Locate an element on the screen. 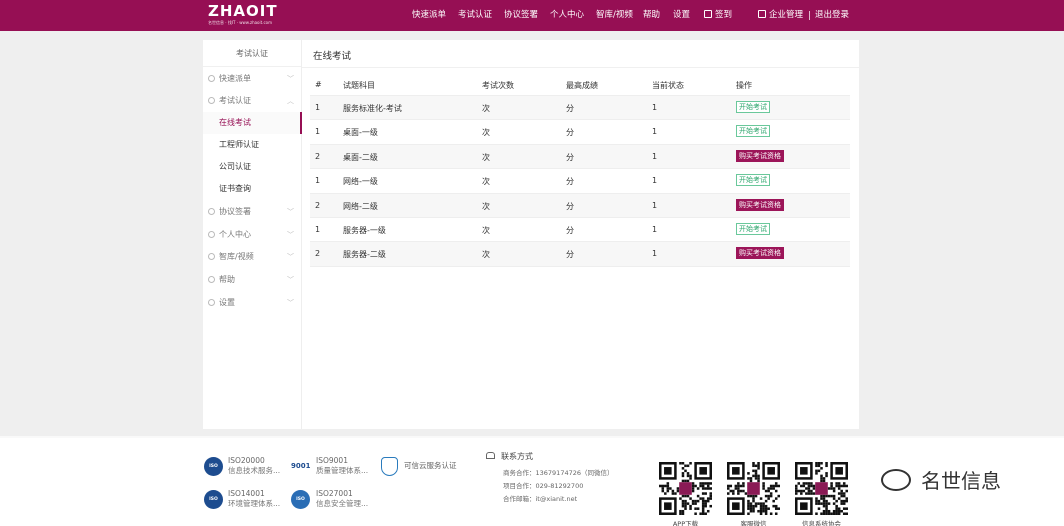 The height and width of the screenshot is (526, 1064). nav-checkin: 签到 is located at coordinates (718, 15).